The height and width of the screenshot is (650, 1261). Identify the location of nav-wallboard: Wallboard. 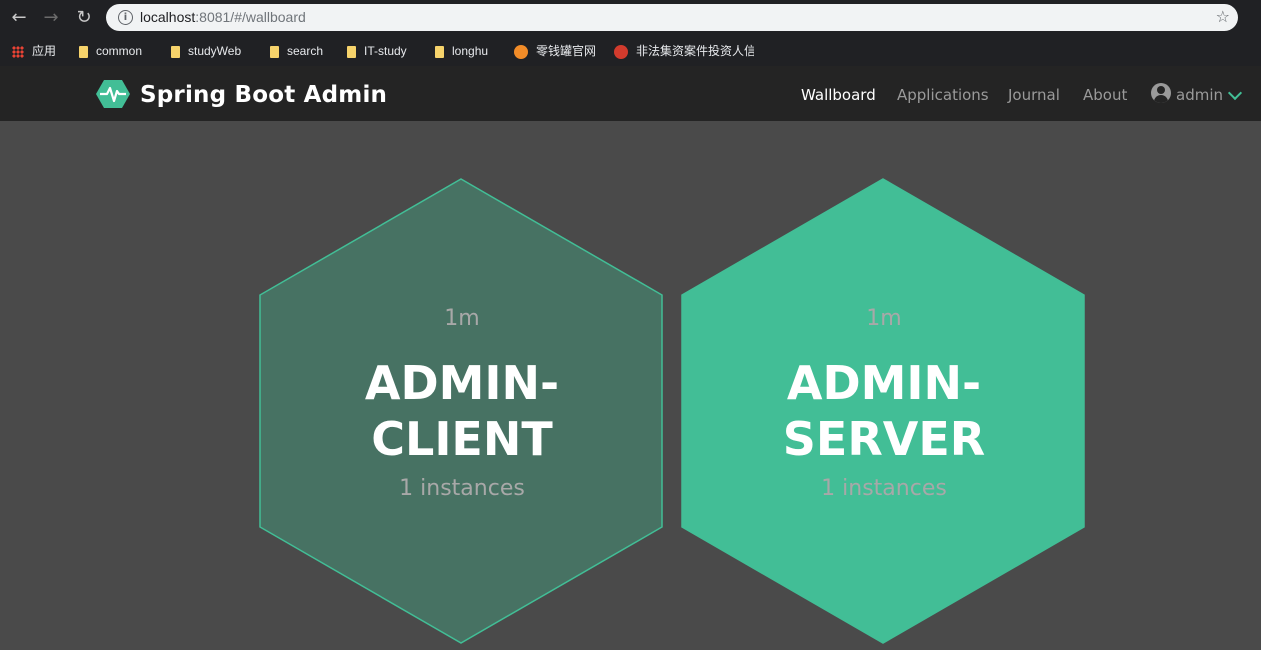
(838, 95).